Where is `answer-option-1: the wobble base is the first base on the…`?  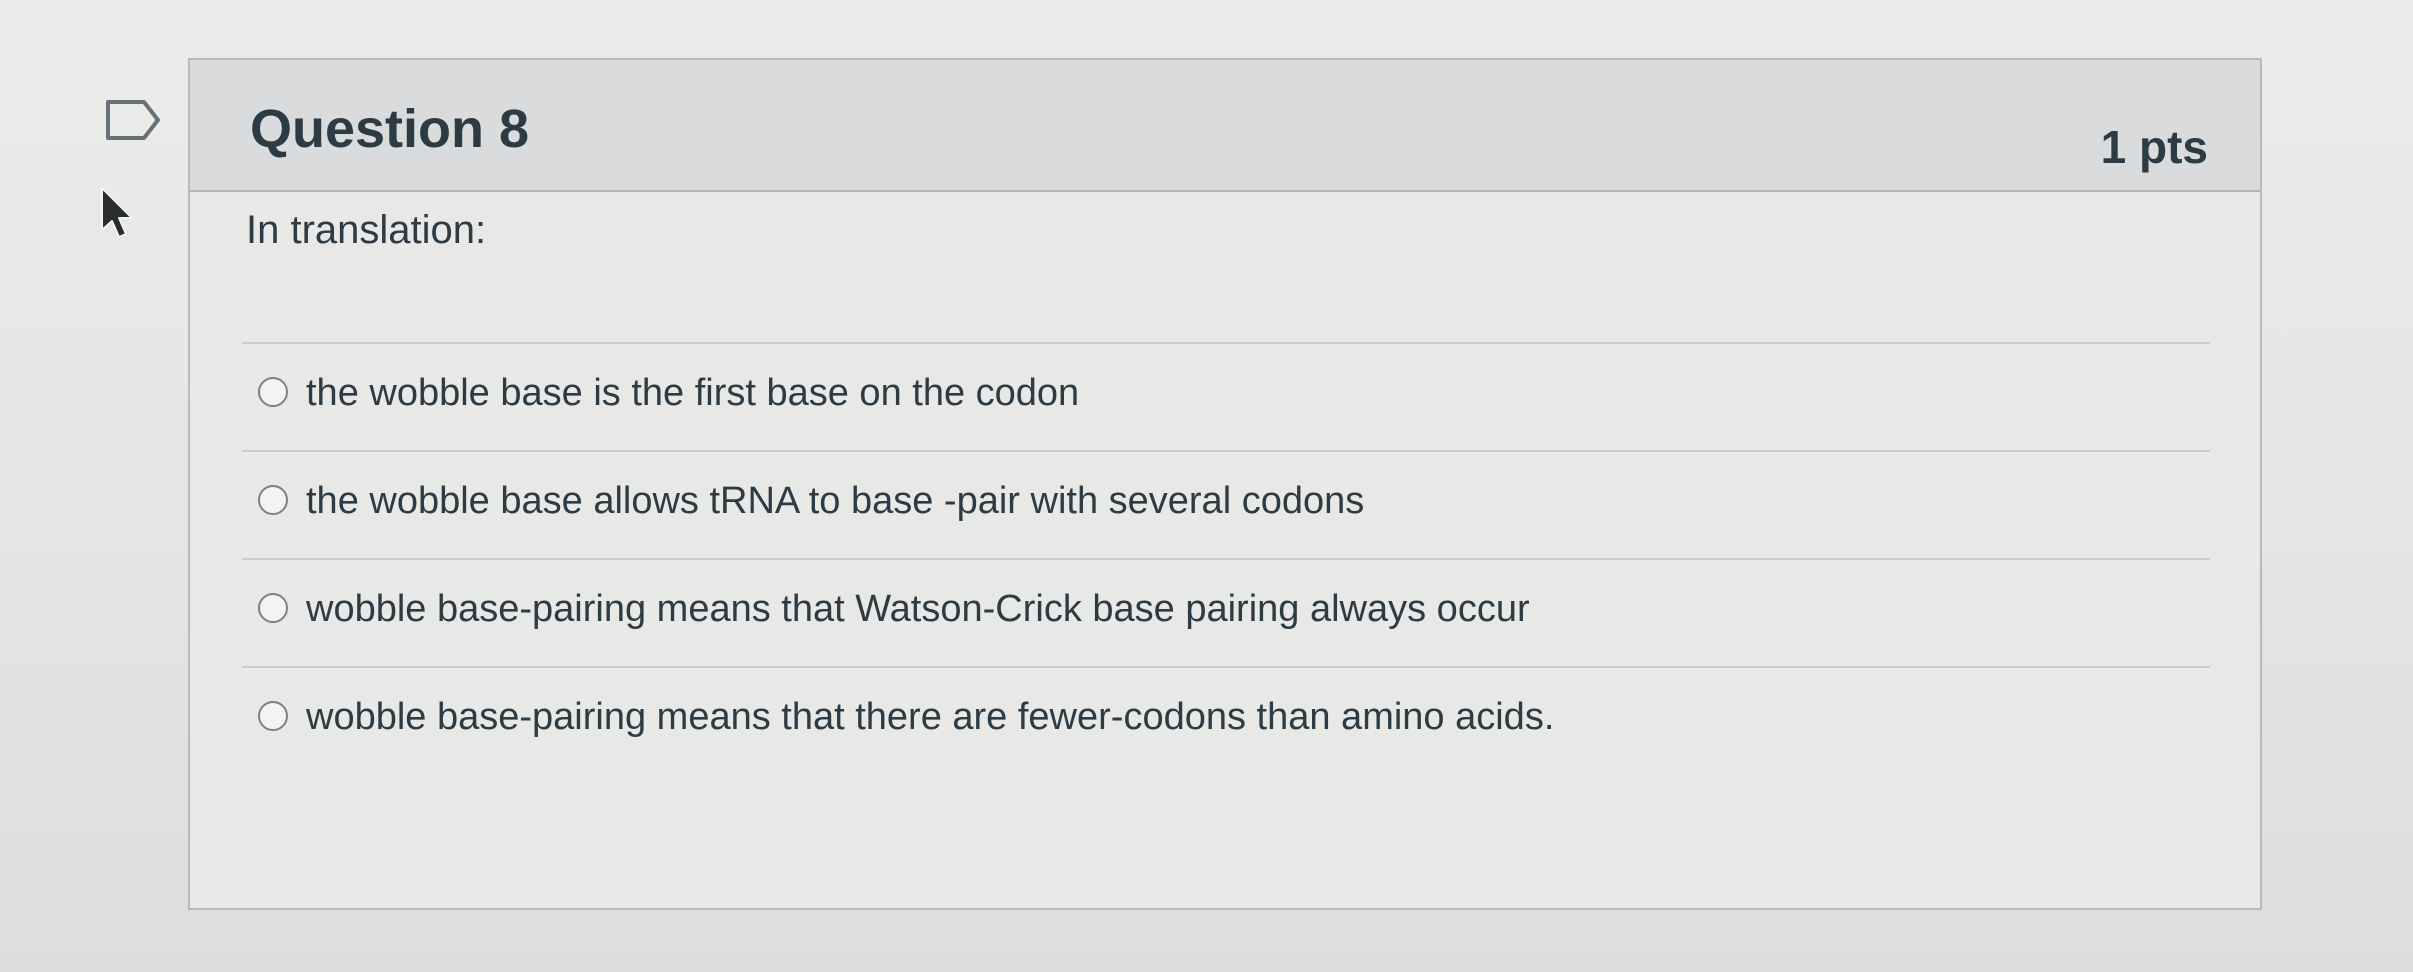 answer-option-1: the wobble base is the first base on the… is located at coordinates (1226, 396).